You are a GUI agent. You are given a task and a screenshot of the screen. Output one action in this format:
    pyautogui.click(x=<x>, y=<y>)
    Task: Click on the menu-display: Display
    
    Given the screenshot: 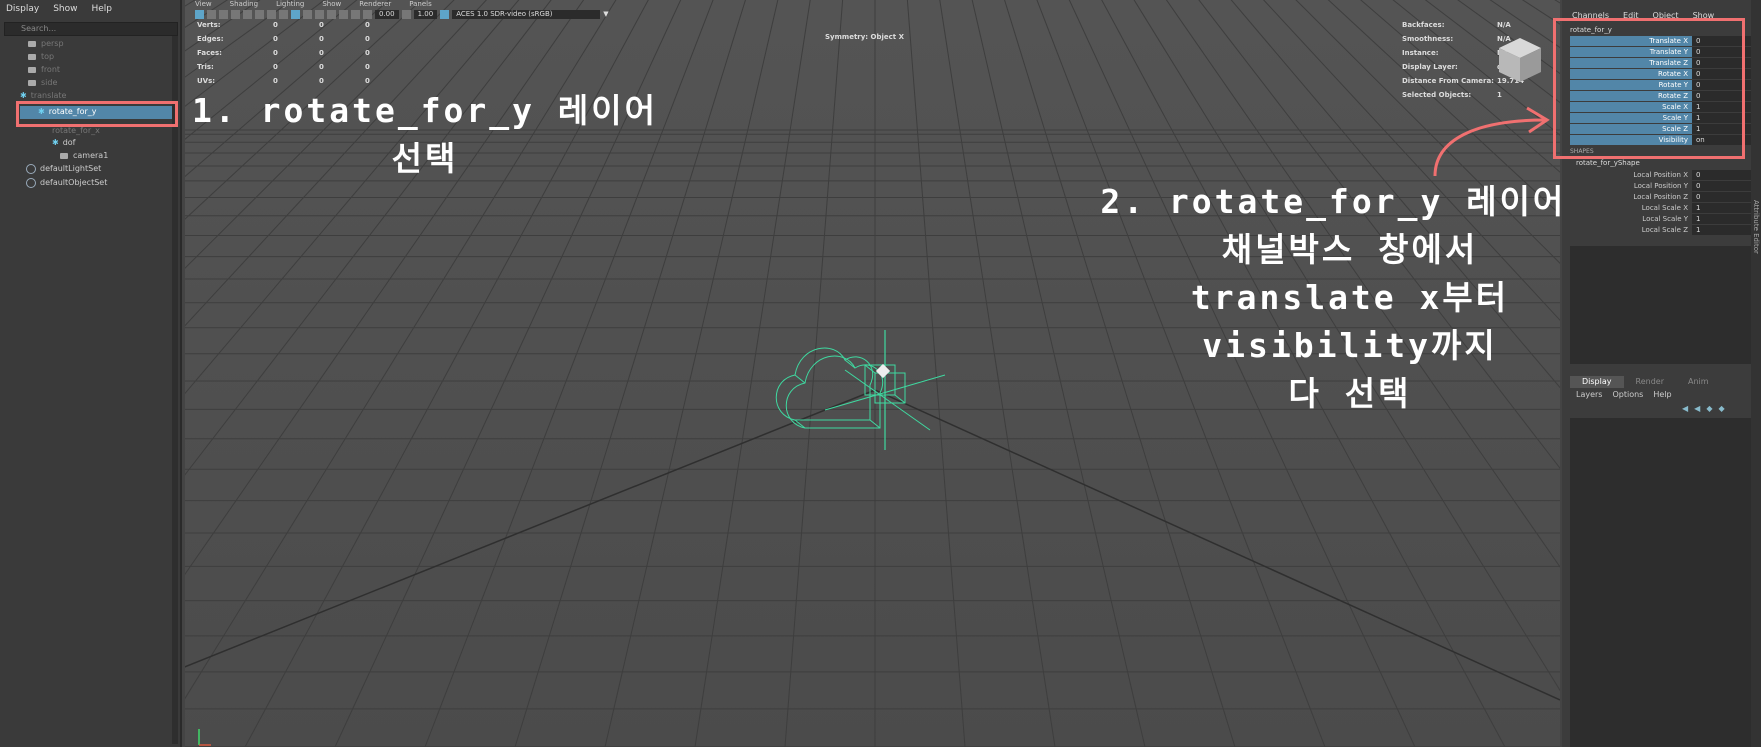 What is the action you would take?
    pyautogui.click(x=22, y=11)
    